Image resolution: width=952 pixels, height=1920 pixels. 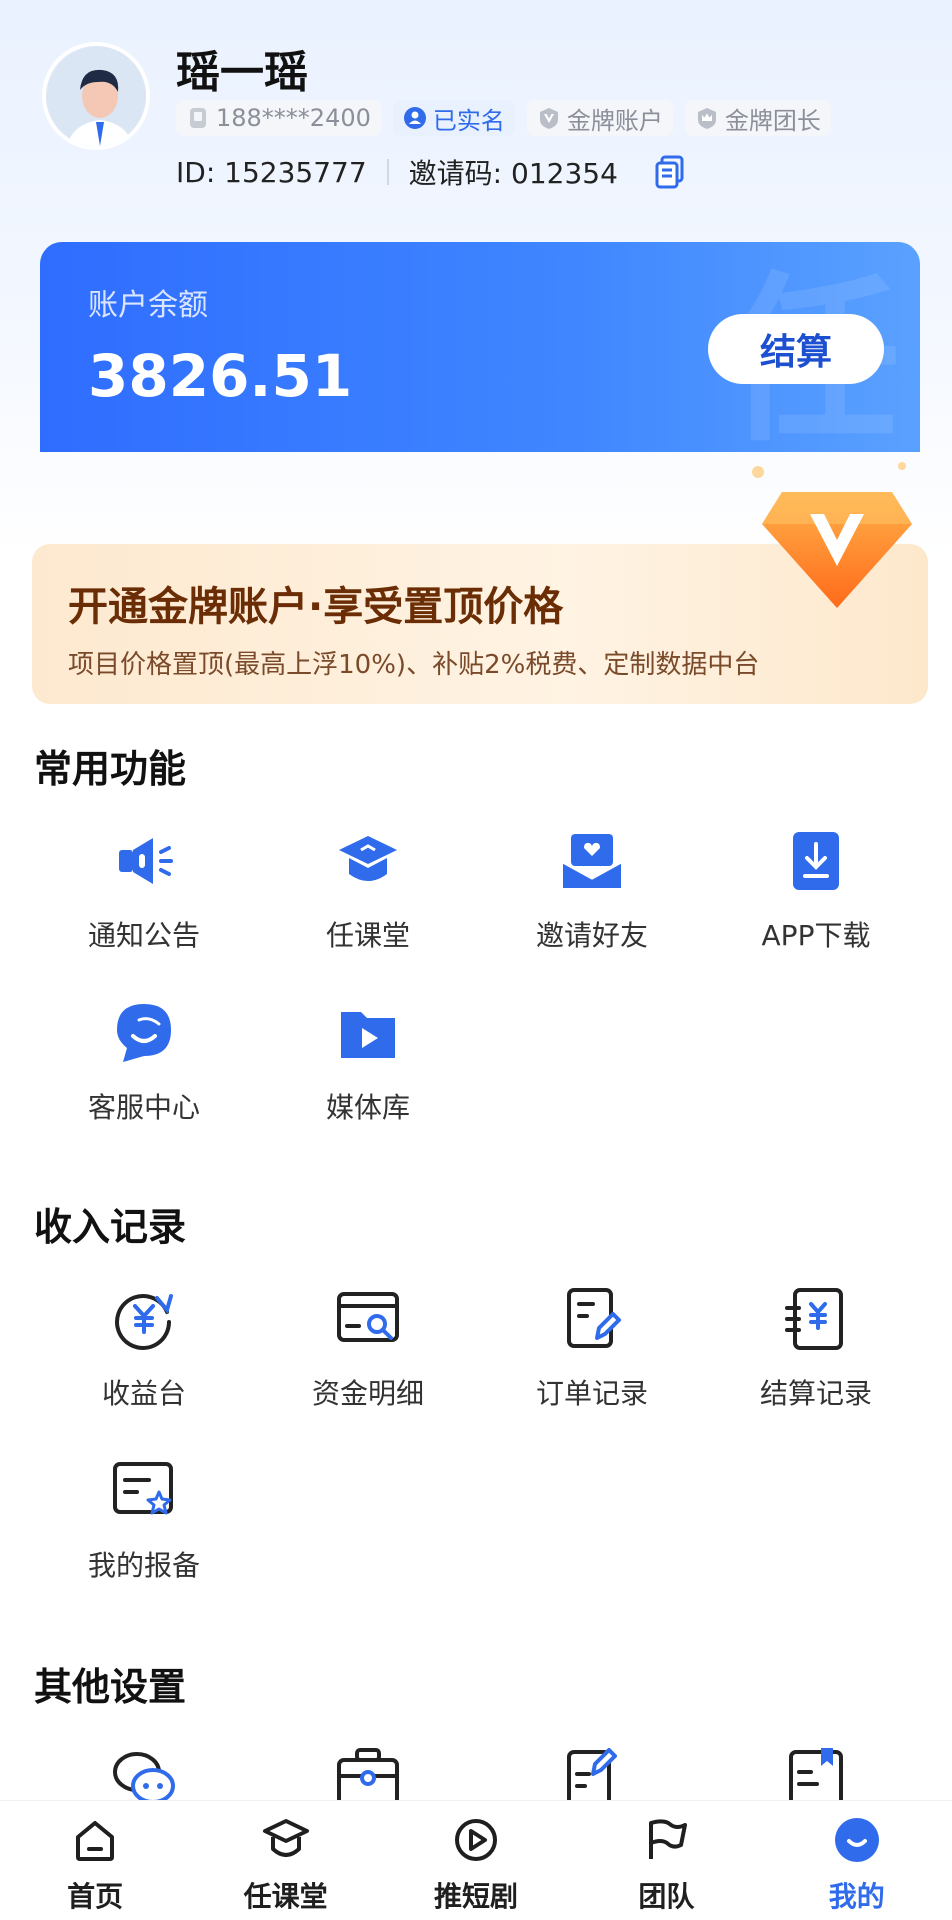 I want to click on grid-item-order-records: 订单记录, so click(x=592, y=1348).